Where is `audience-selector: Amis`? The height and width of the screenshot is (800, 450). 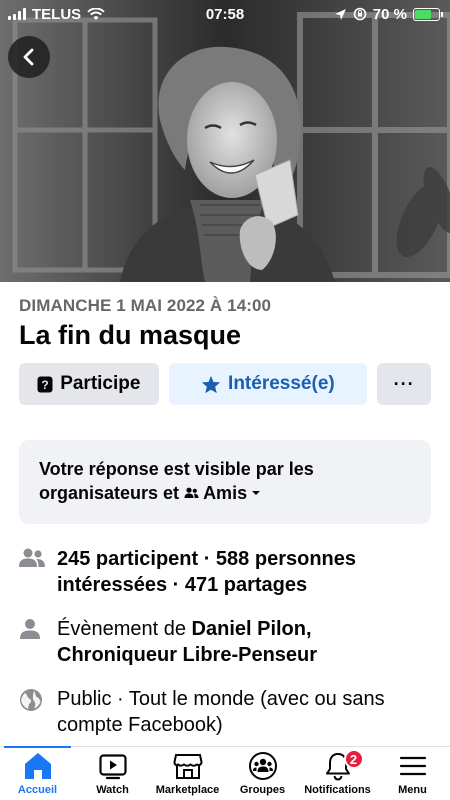
audience-selector: Amis is located at coordinates (222, 493).